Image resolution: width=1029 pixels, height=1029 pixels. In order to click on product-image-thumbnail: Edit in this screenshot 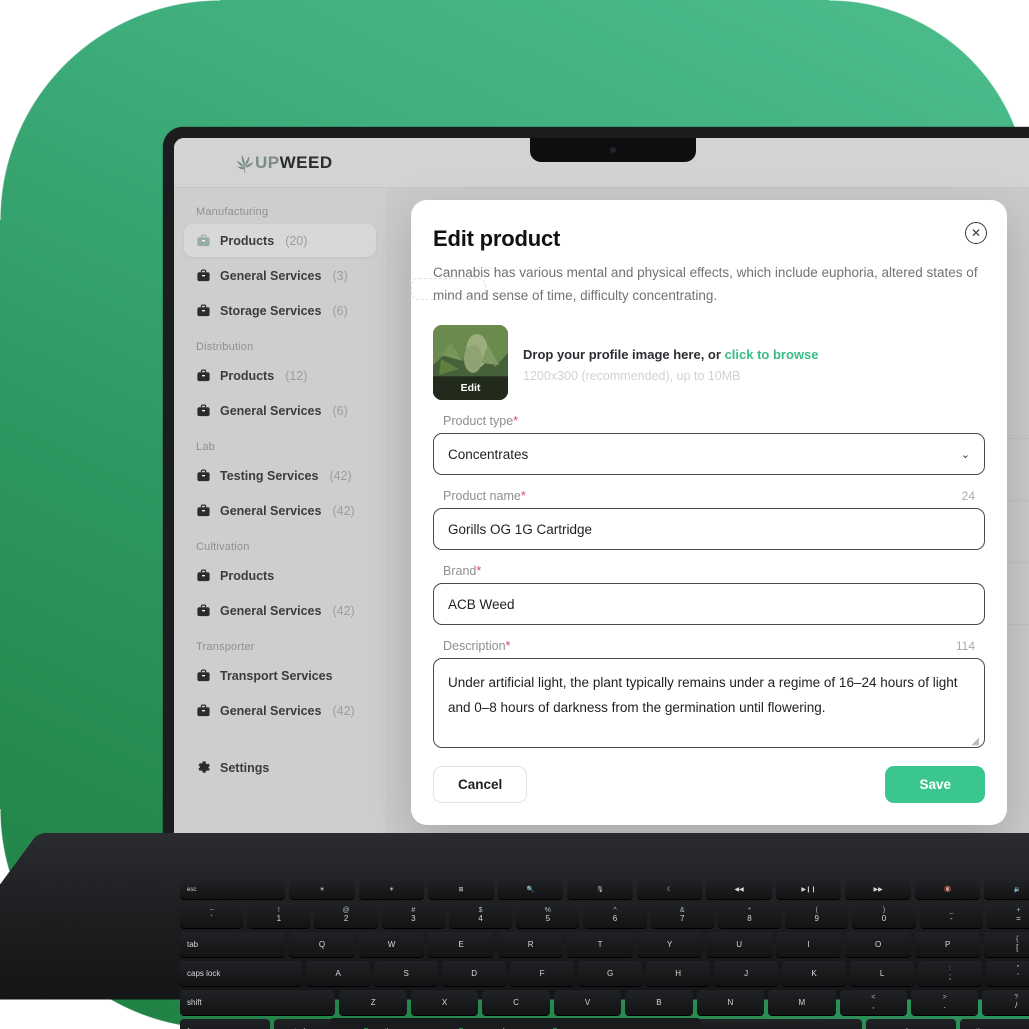, I will do `click(470, 363)`.